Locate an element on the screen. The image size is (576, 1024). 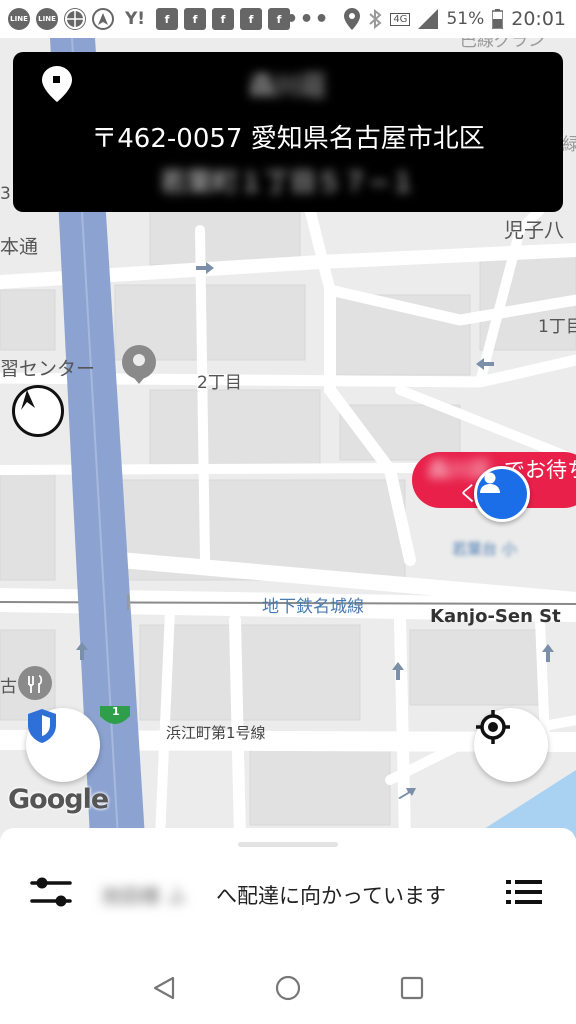
driver-marker is located at coordinates (502, 494).